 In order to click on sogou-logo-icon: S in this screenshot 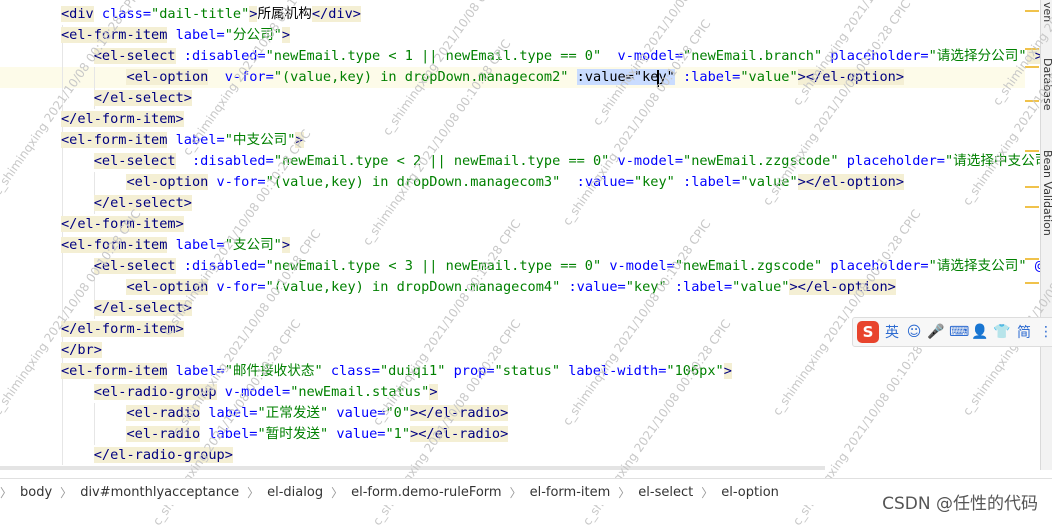, I will do `click(868, 332)`.